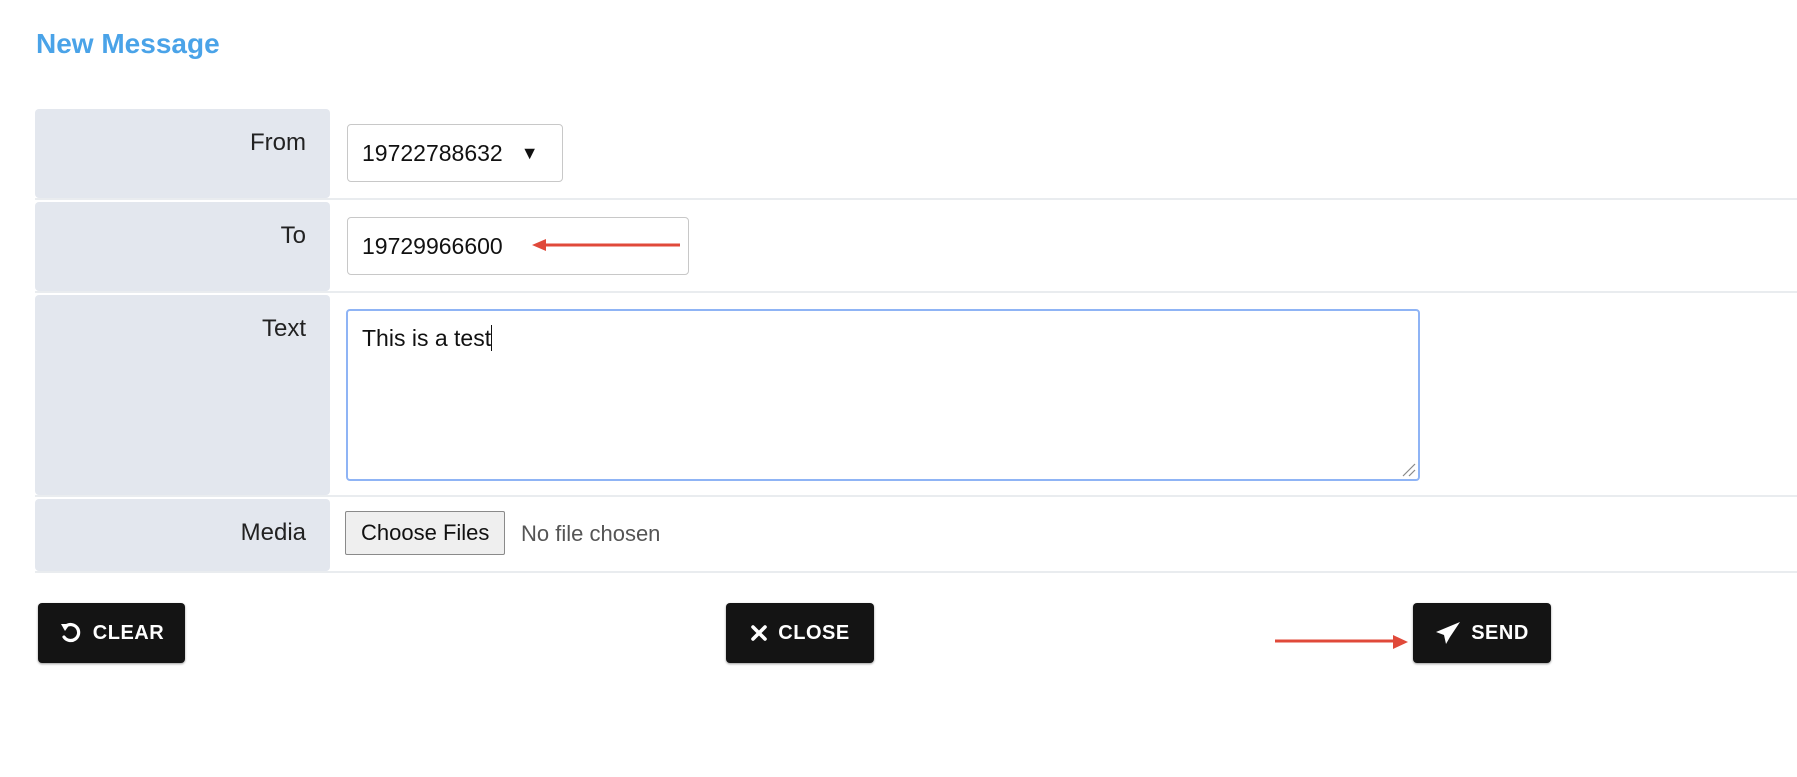 Image resolution: width=1797 pixels, height=777 pixels. I want to click on send-button: SEND, so click(1482, 633).